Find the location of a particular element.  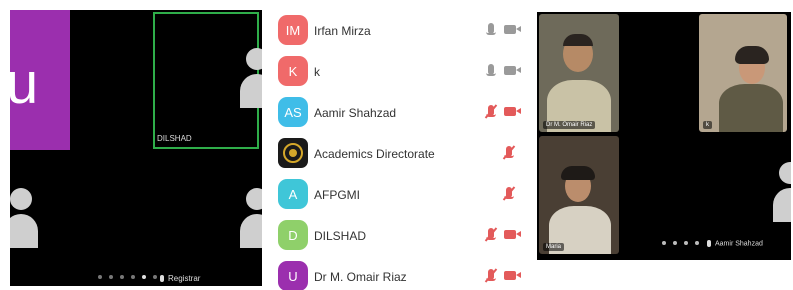

participant-name: Academics Directorate is located at coordinates (374, 154).